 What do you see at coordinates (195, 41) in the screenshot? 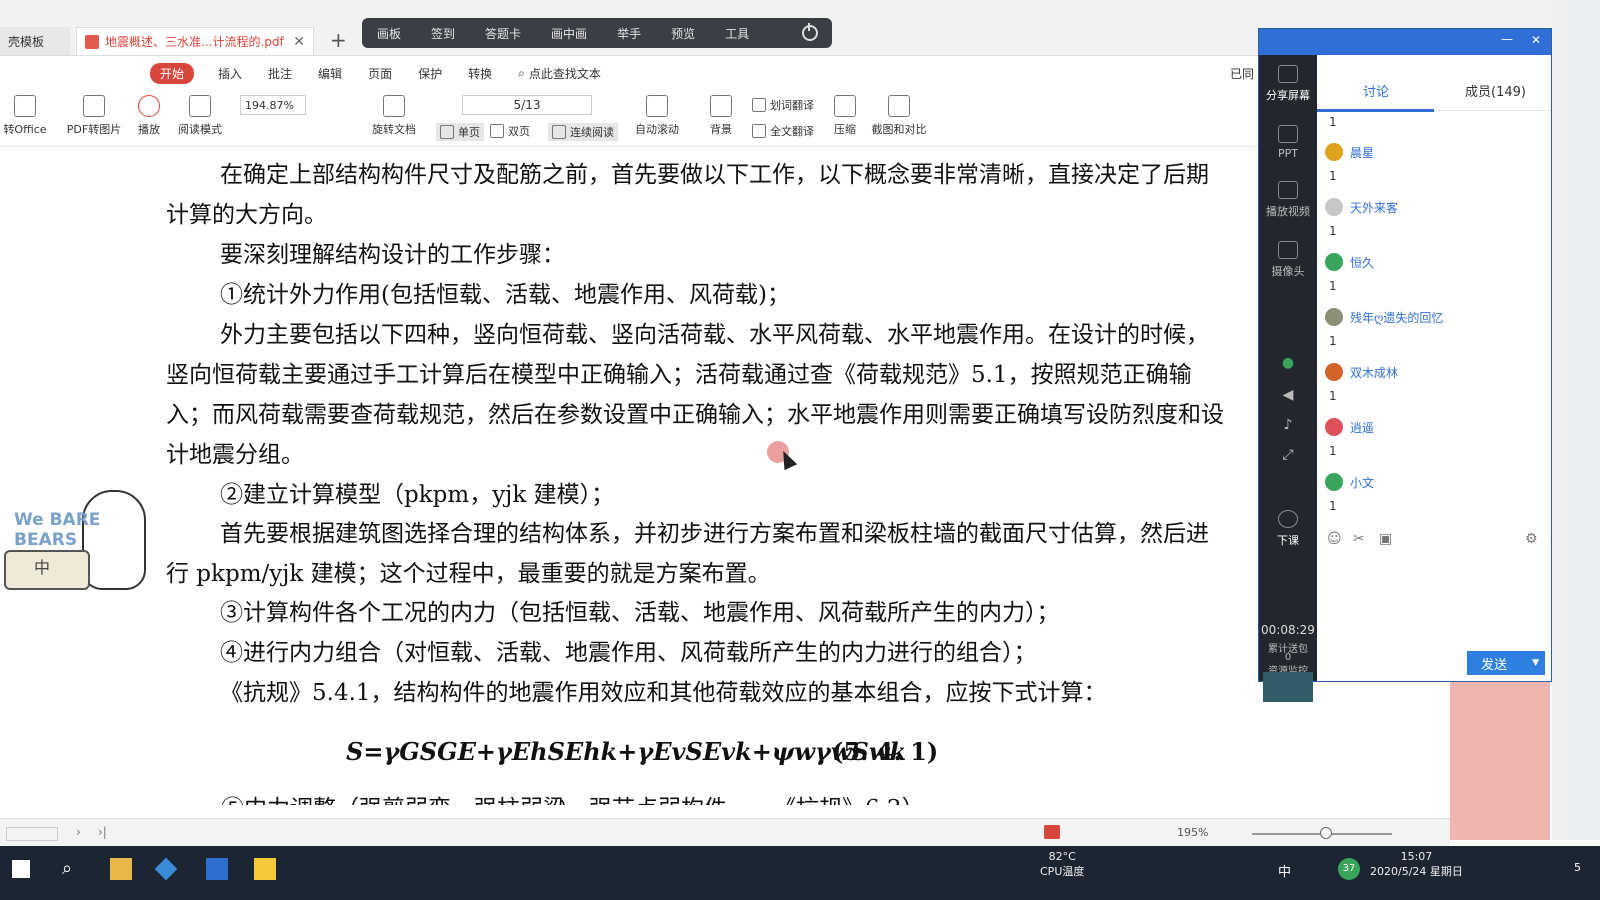
I see `tab-active-pdf: 地震概述、三水准...计流程的.pdf ✕` at bounding box center [195, 41].